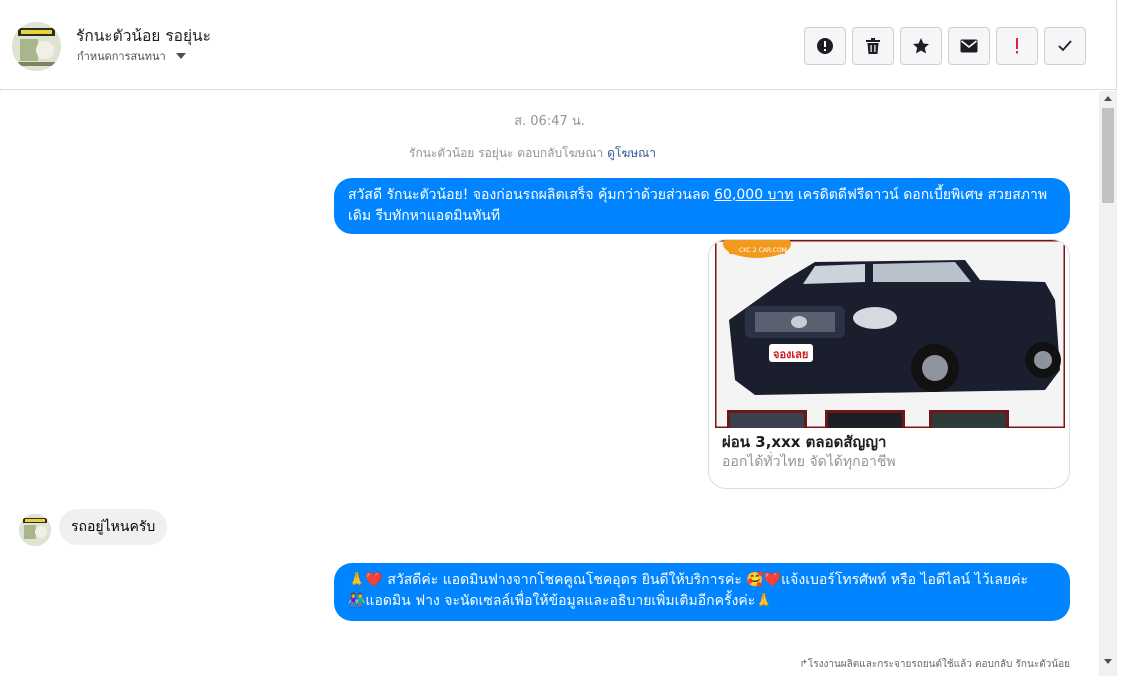 Image resolution: width=1122 pixels, height=676 pixels. I want to click on ad-card-subtitle: ออกได้ทั่วไทย จัดได้ทุกอาชีพ, so click(809, 462).